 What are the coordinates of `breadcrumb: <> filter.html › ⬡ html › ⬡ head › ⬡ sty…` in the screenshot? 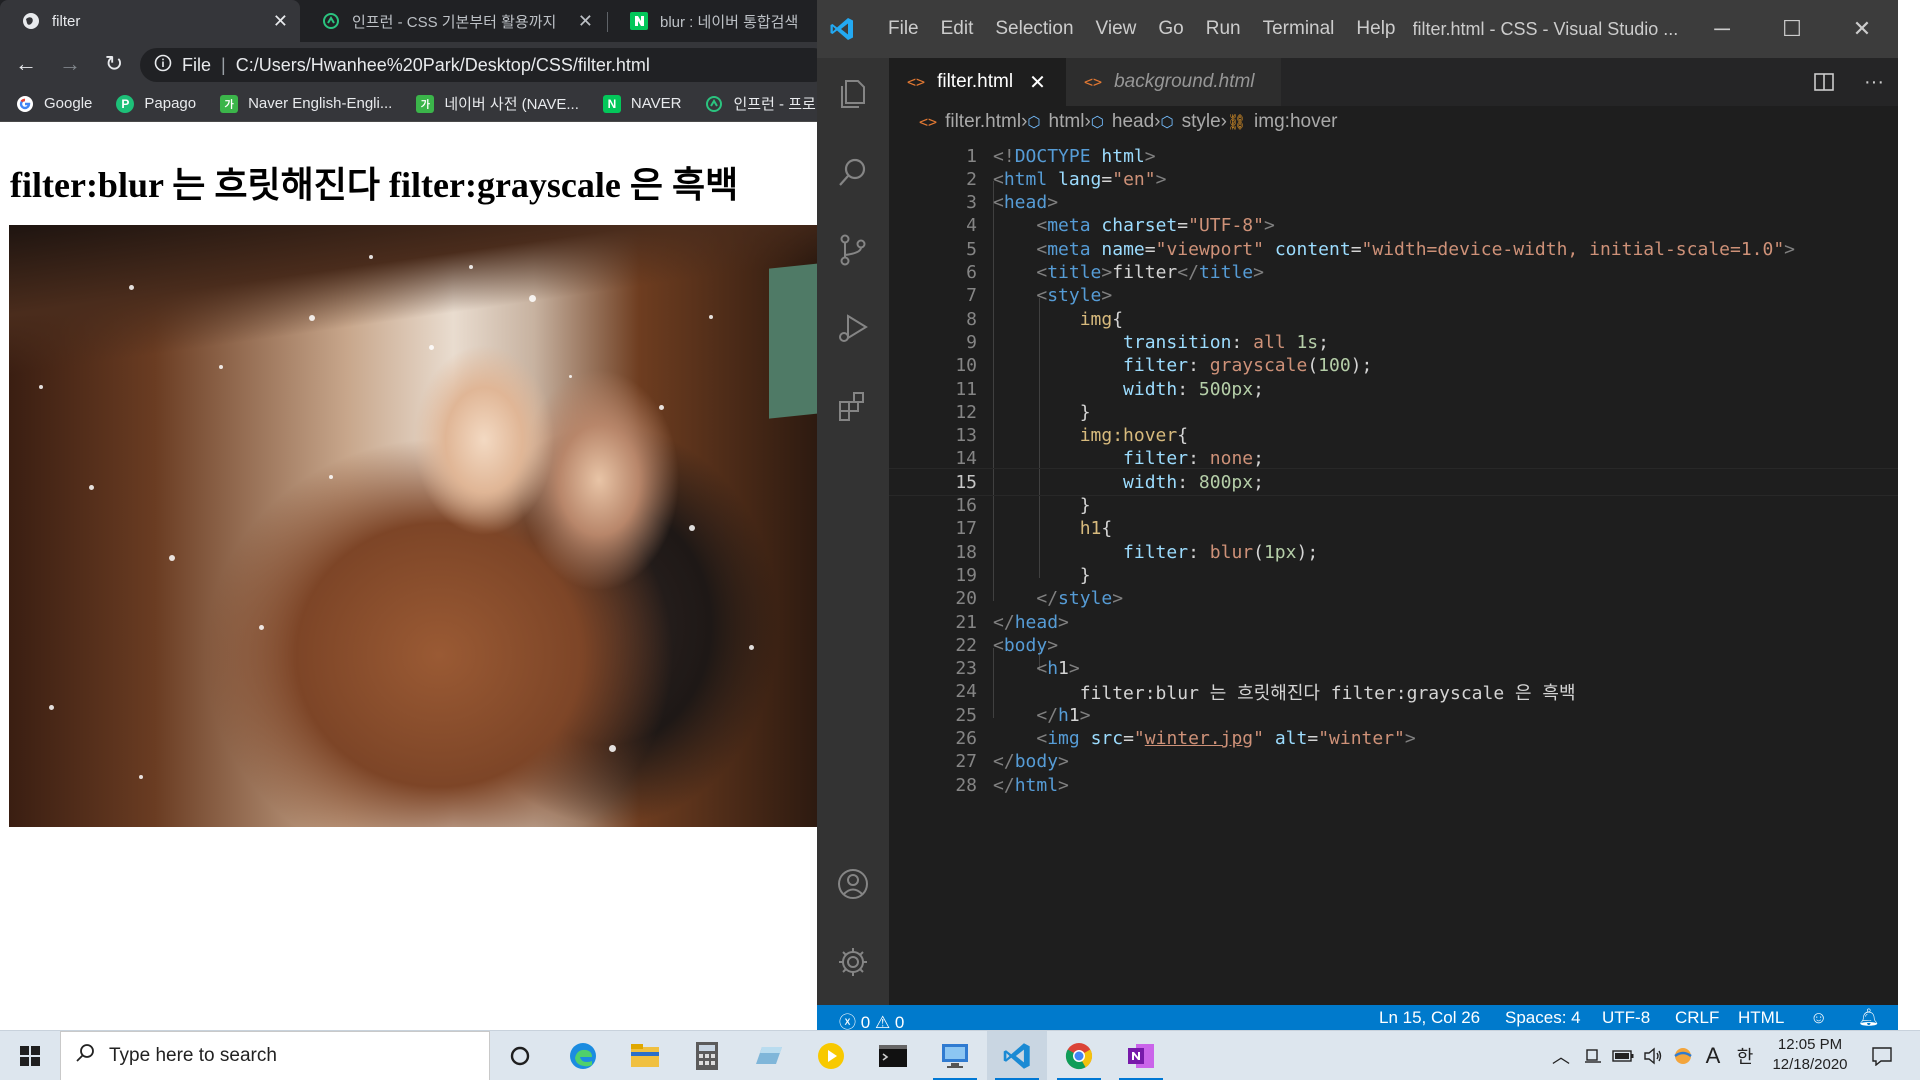 It's located at (1393, 122).